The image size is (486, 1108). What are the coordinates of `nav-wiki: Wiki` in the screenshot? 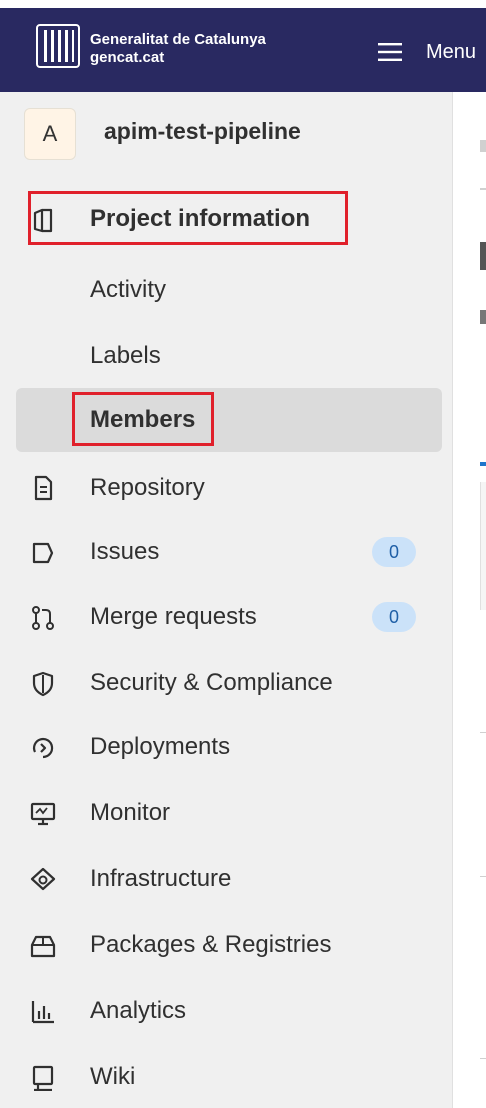 It's located at (112, 1077).